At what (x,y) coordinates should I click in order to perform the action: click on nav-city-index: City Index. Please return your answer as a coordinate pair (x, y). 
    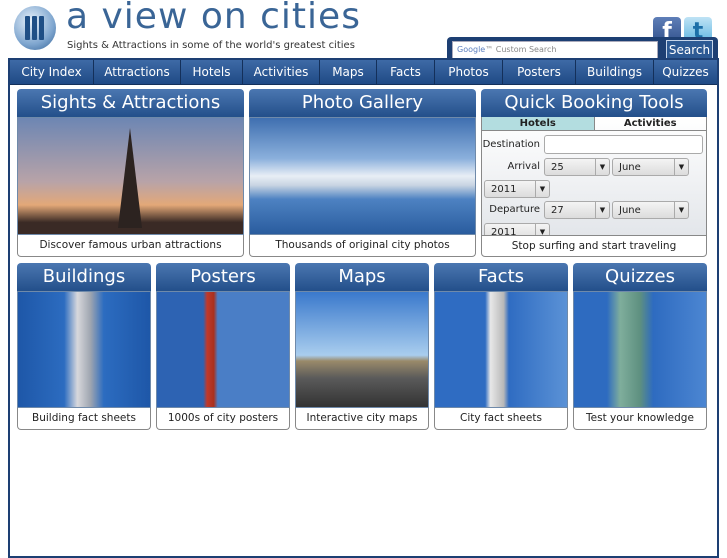
    Looking at the image, I should click on (52, 72).